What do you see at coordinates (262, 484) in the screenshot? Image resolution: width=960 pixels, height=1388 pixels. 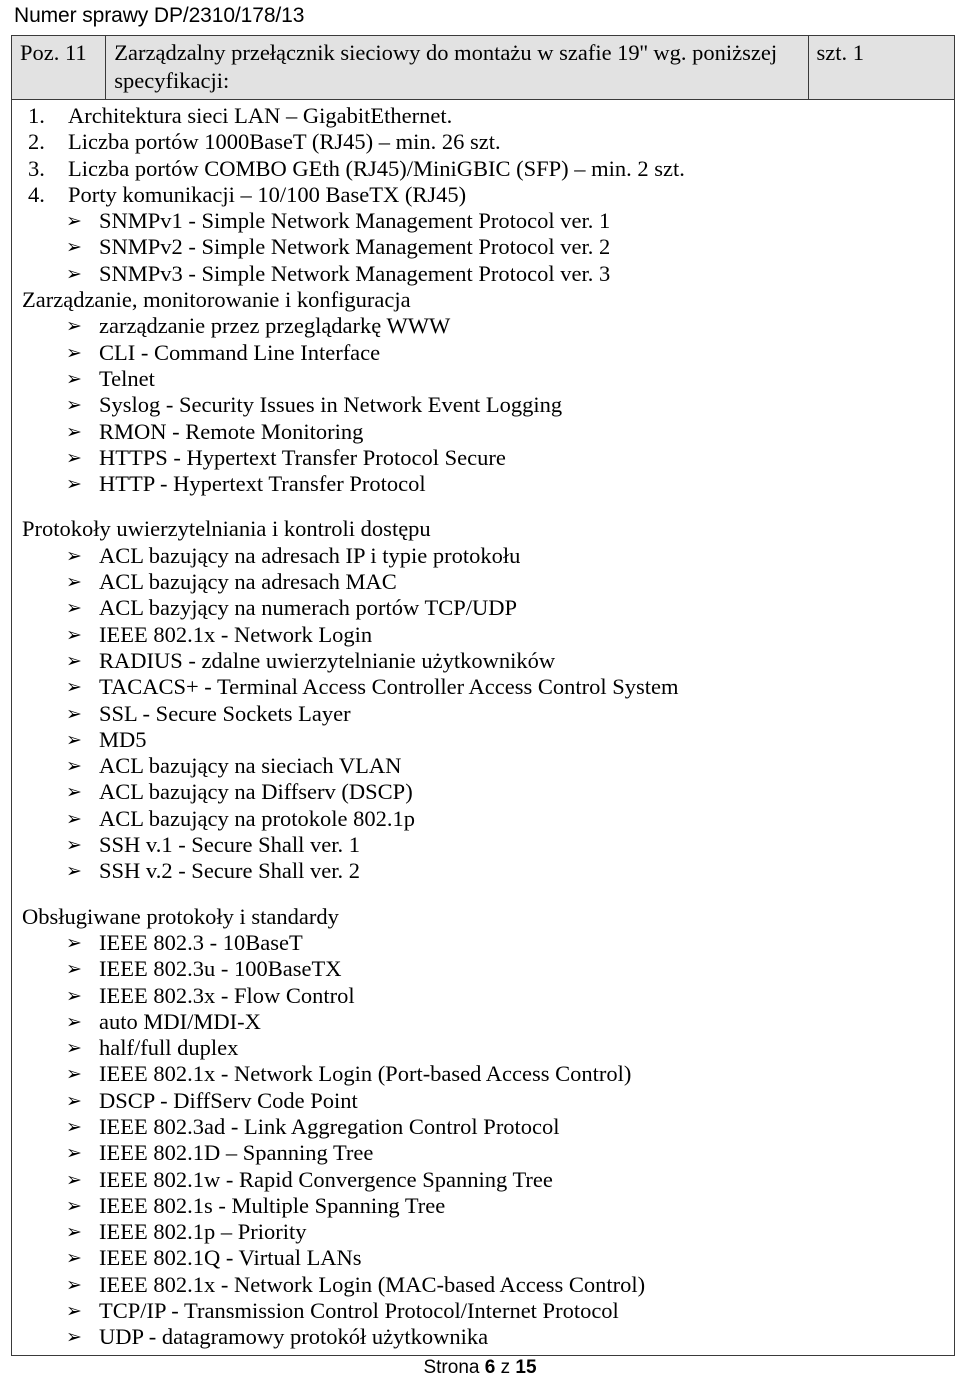 I see `section-list-item-label: HTTP - Hypertext Transfer Protocol` at bounding box center [262, 484].